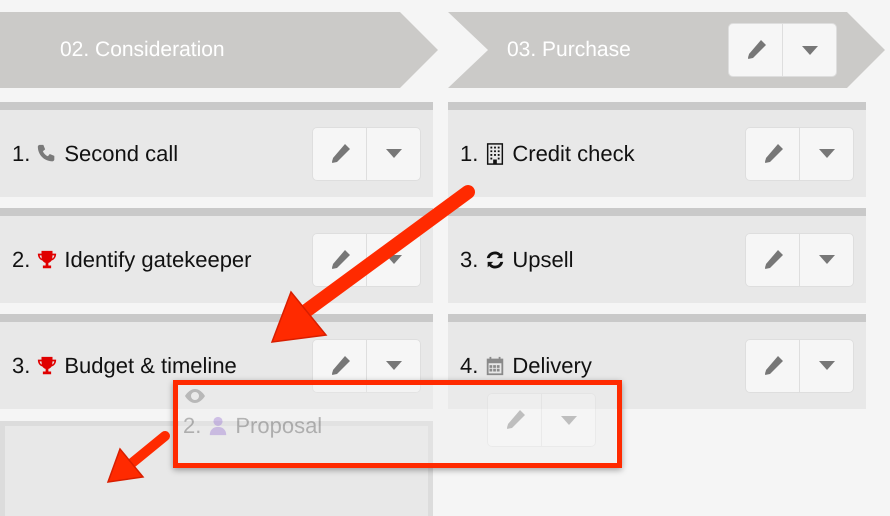 This screenshot has height=516, width=890. I want to click on task-card: 1. Credit check, so click(657, 149).